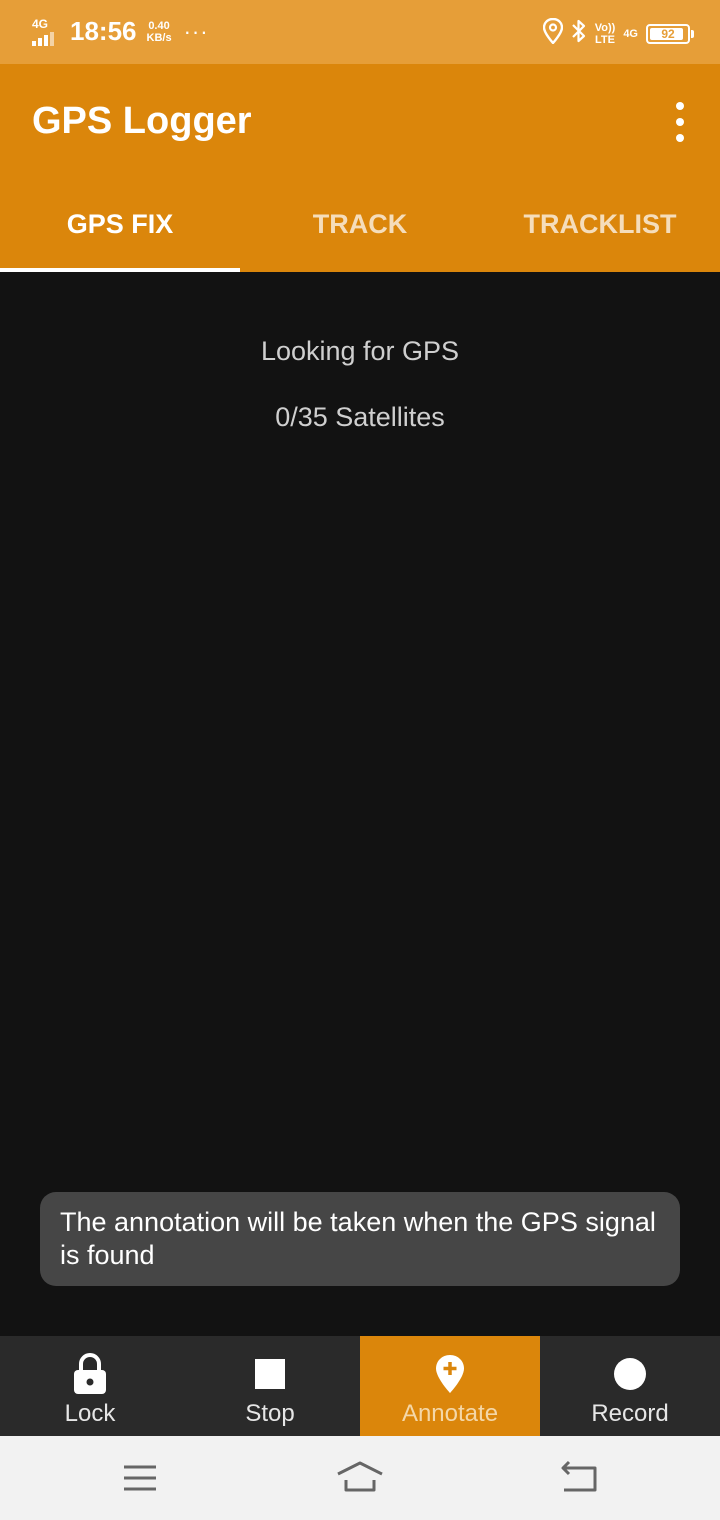 The height and width of the screenshot is (1520, 720). I want to click on more-notifications-icon: ···, so click(196, 31).